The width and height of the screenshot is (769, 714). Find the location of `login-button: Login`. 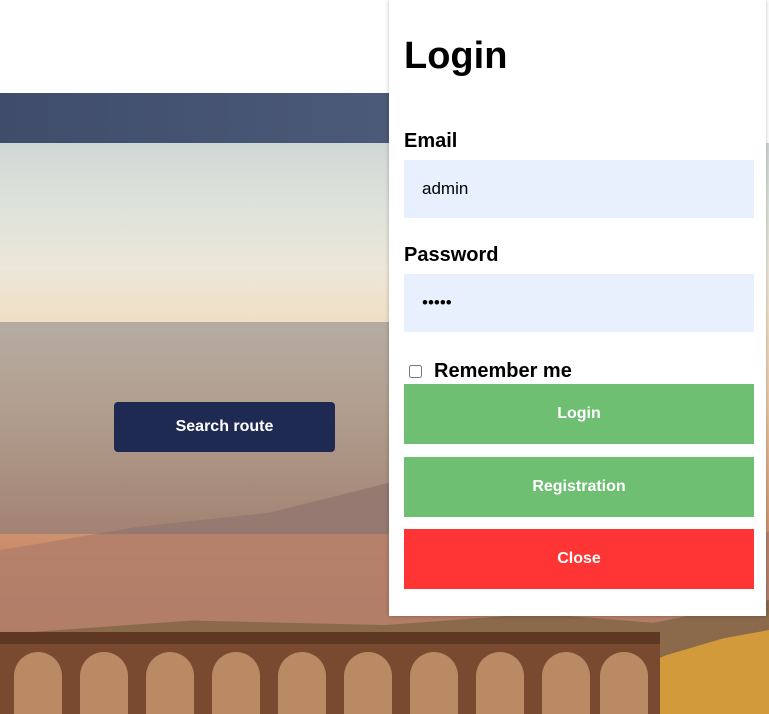

login-button: Login is located at coordinates (579, 414).